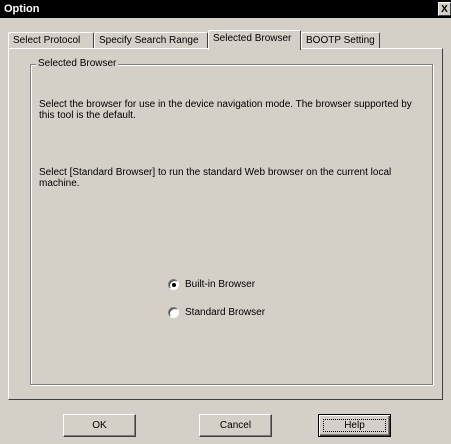  I want to click on tab-label: BOOTP Setting, so click(340, 40).